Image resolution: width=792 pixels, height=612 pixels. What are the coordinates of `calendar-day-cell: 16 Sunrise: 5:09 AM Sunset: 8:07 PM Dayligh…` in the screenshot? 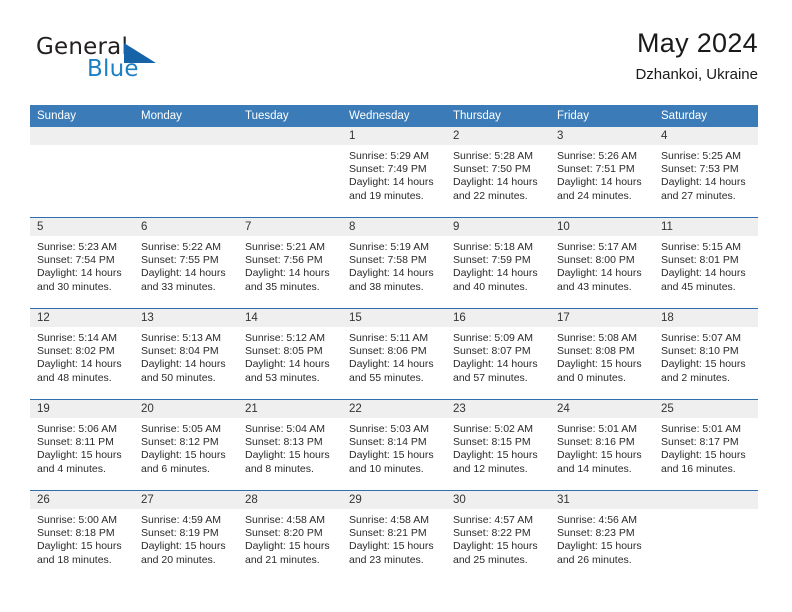 It's located at (498, 354).